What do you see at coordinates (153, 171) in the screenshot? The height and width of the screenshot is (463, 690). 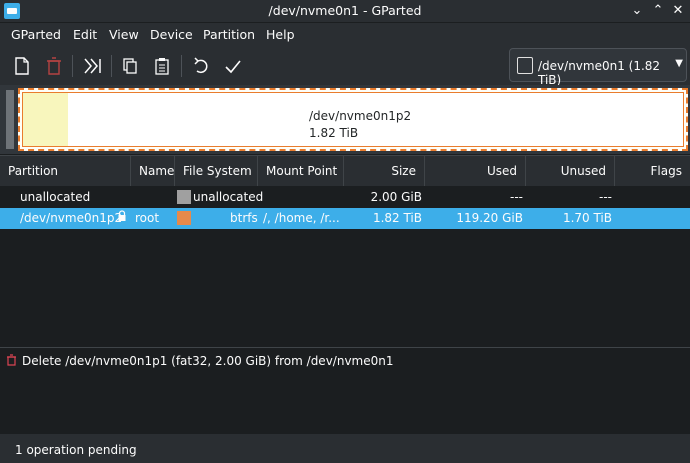 I see `column-header-name: Name` at bounding box center [153, 171].